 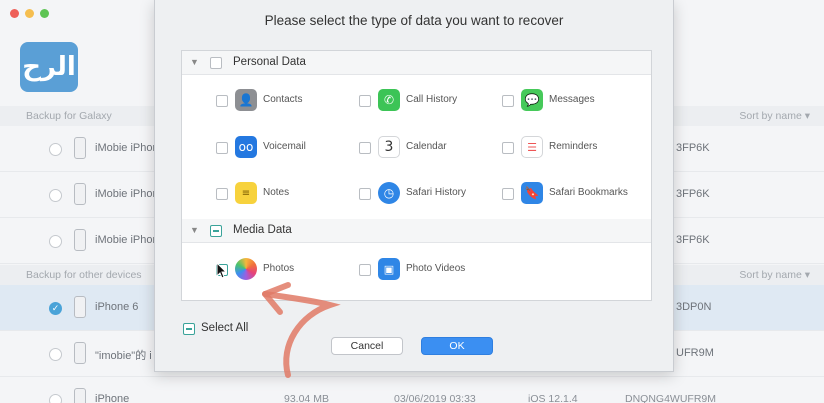 I want to click on item-label: Calendar, so click(x=426, y=146).